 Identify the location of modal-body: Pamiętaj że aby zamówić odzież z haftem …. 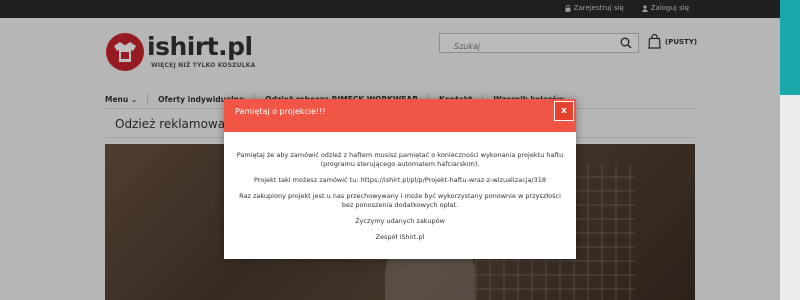
(400, 200).